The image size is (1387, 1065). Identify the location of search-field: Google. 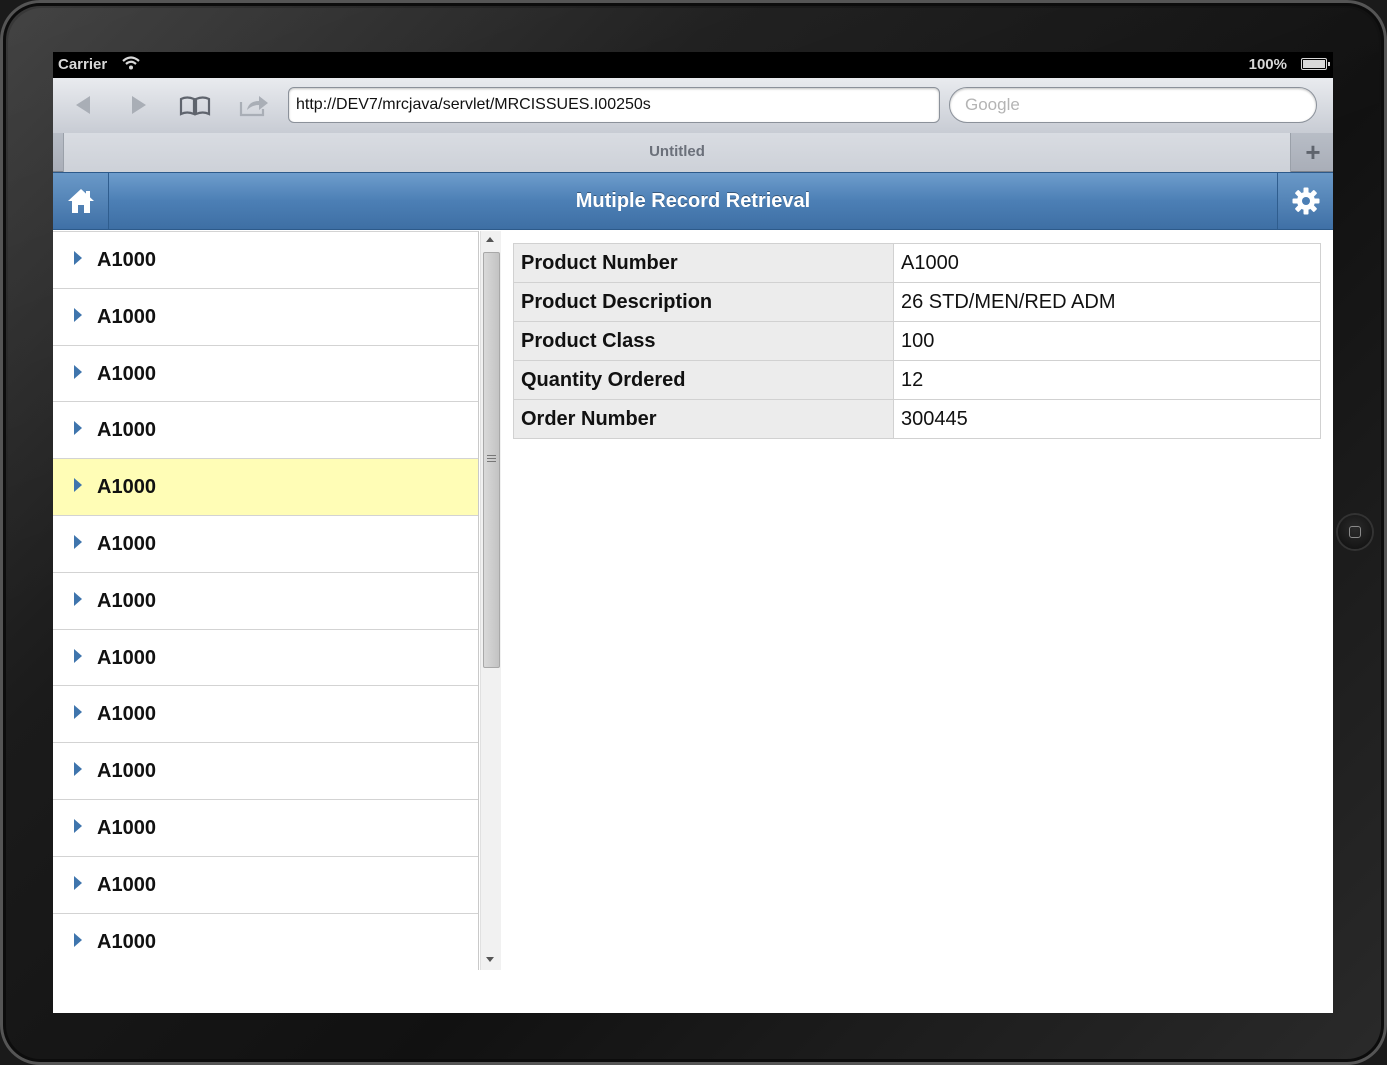
(1133, 105).